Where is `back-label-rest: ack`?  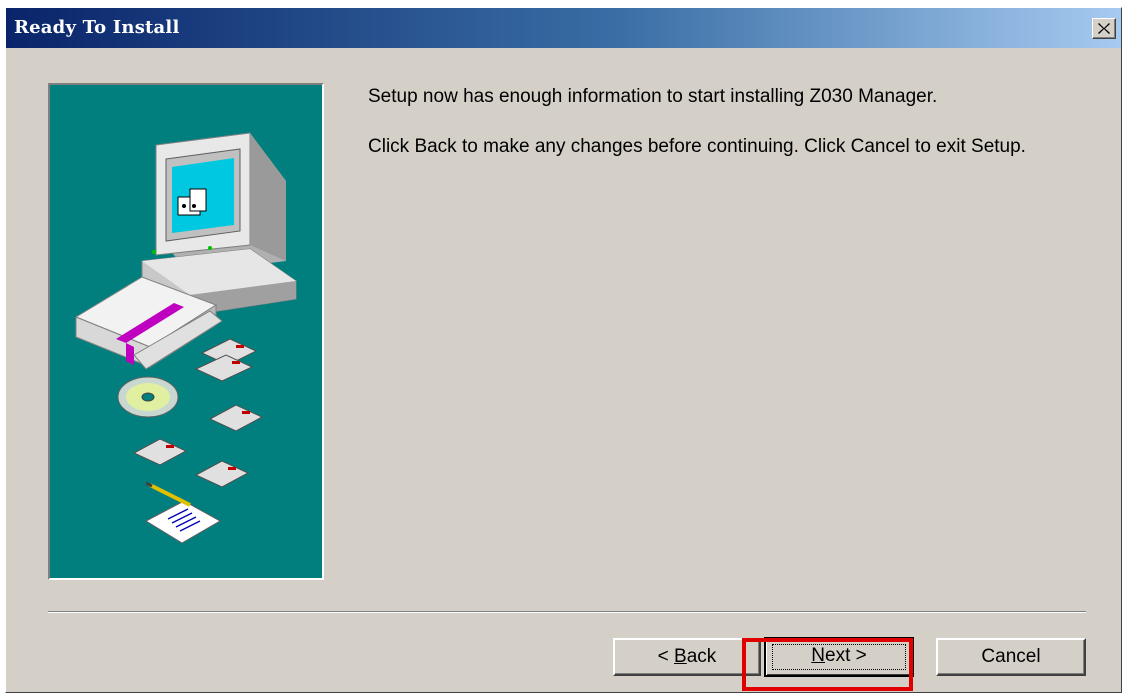 back-label-rest: ack is located at coordinates (701, 656).